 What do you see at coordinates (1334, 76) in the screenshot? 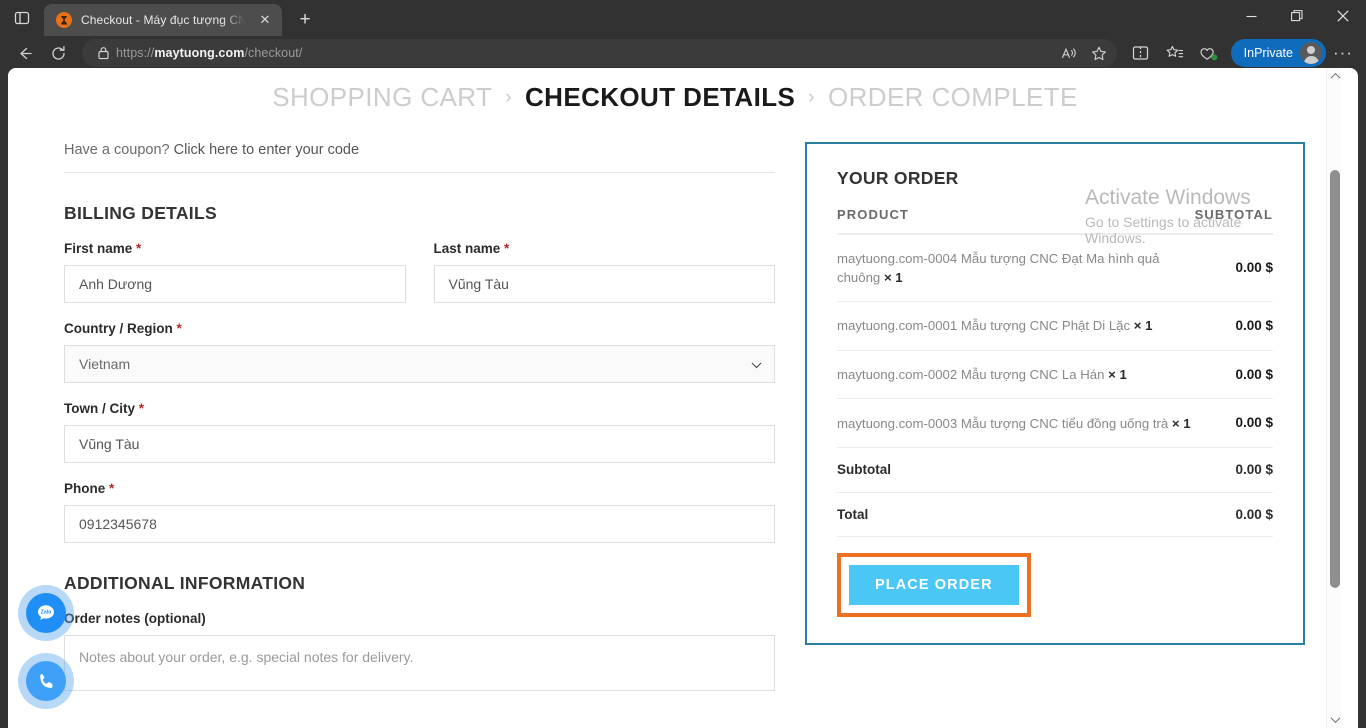
I see `scroll-up-icon` at bounding box center [1334, 76].